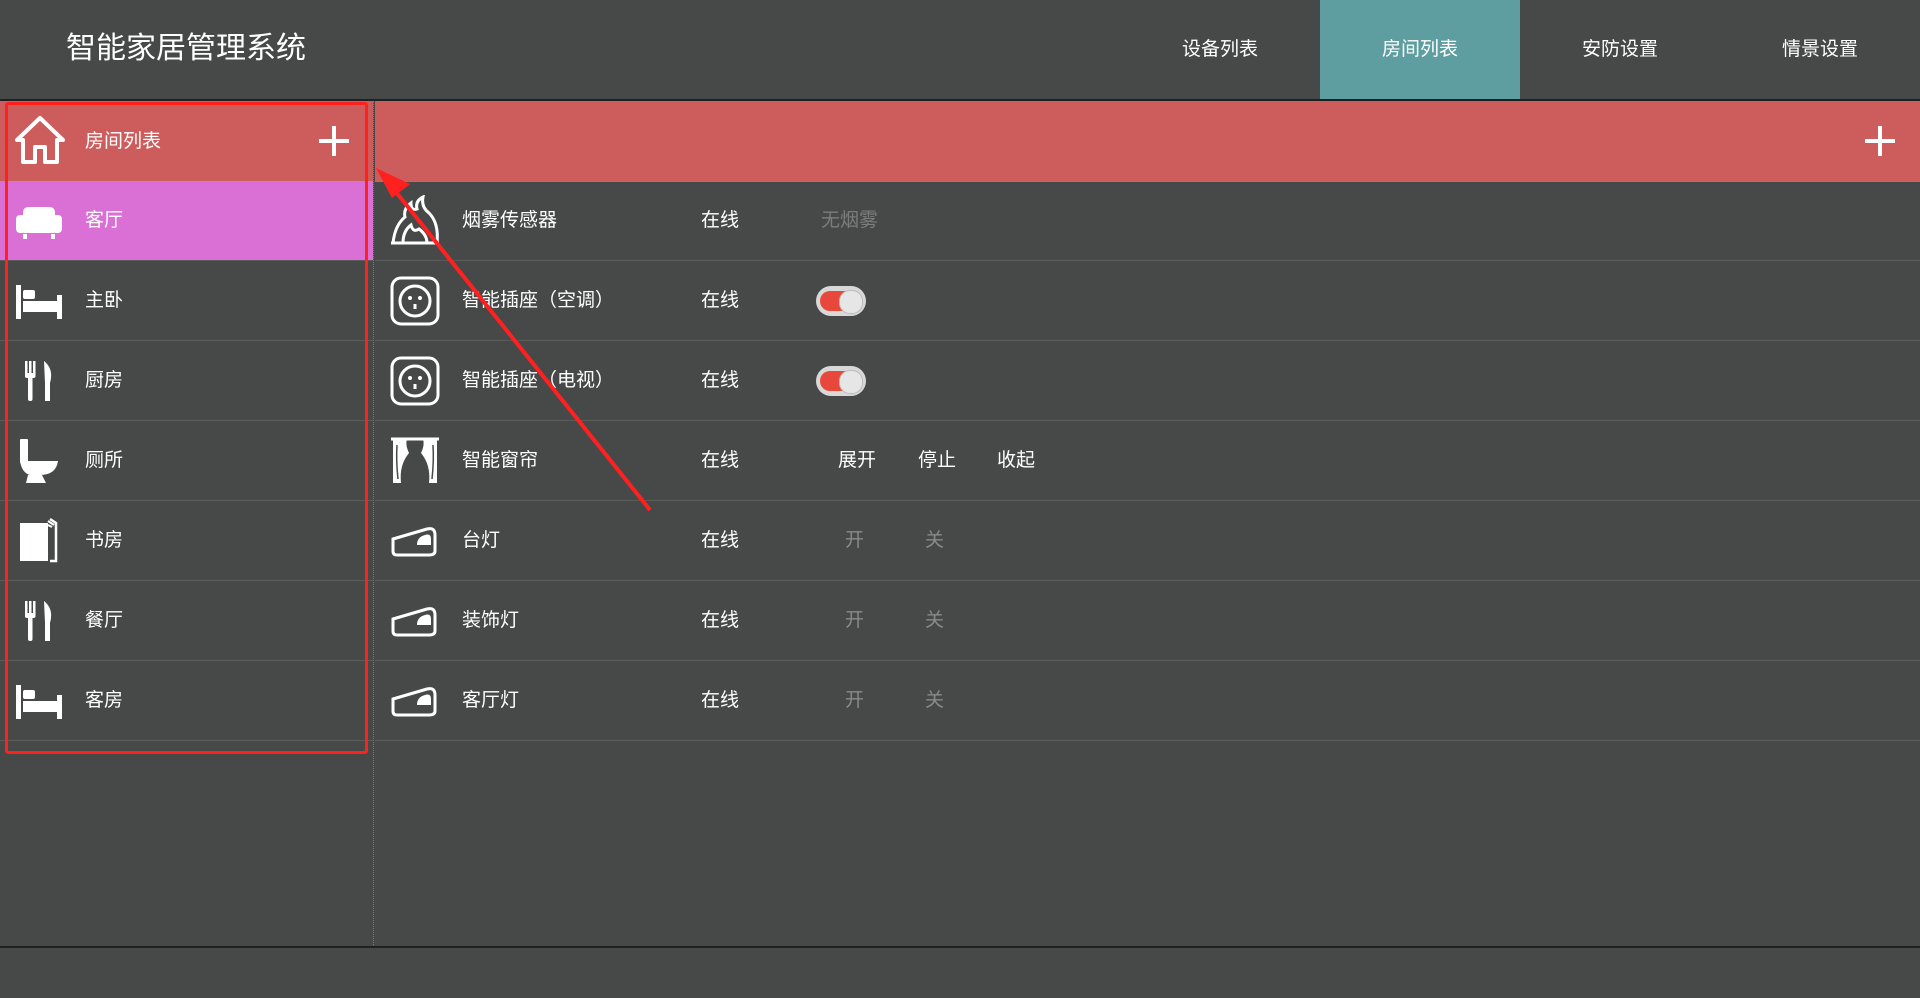  I want to click on annotation-arrow, so click(514, 340).